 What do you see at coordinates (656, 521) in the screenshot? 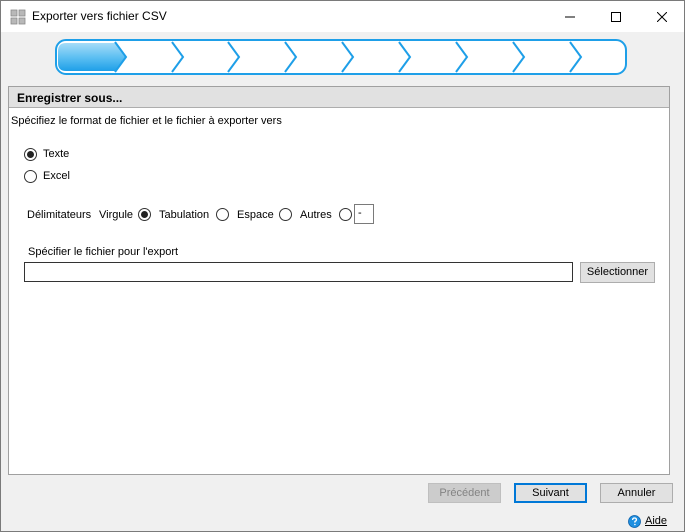
I see `help-label: Aide` at bounding box center [656, 521].